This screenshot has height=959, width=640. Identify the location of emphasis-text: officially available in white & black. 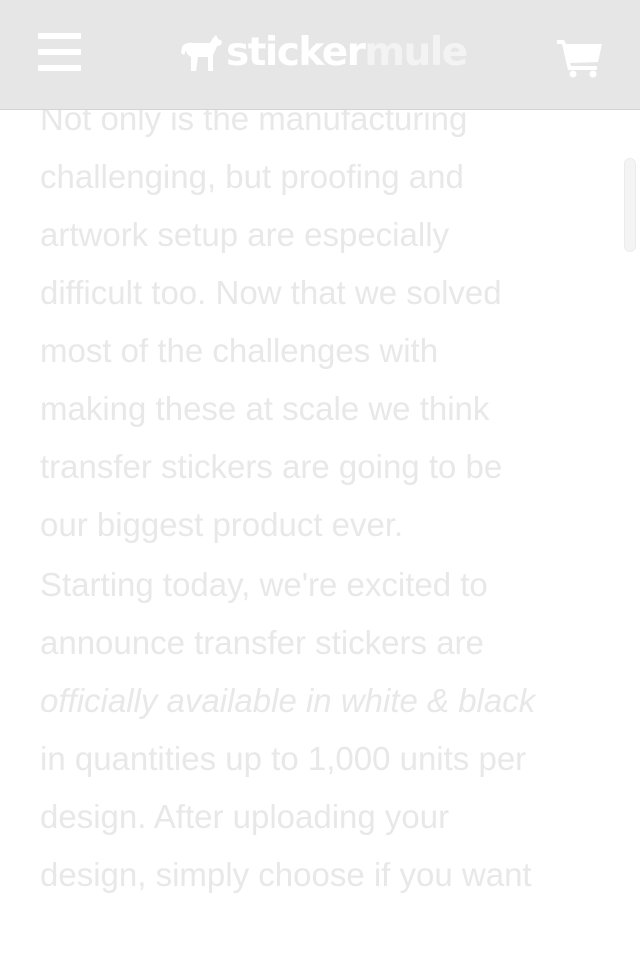
(288, 700).